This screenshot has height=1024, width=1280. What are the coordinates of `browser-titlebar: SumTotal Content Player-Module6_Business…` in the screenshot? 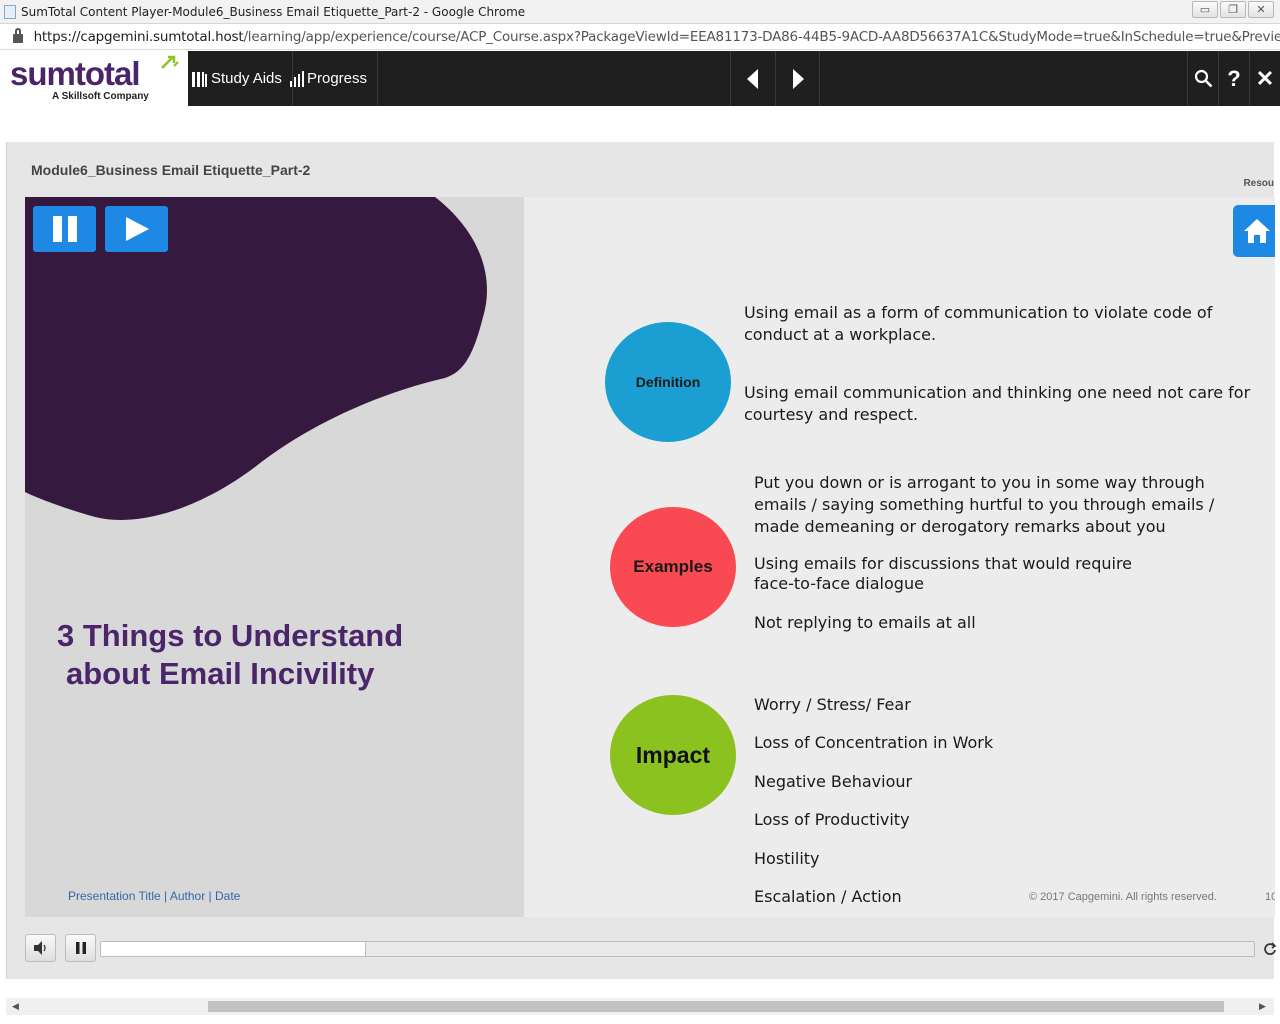 It's located at (640, 12).